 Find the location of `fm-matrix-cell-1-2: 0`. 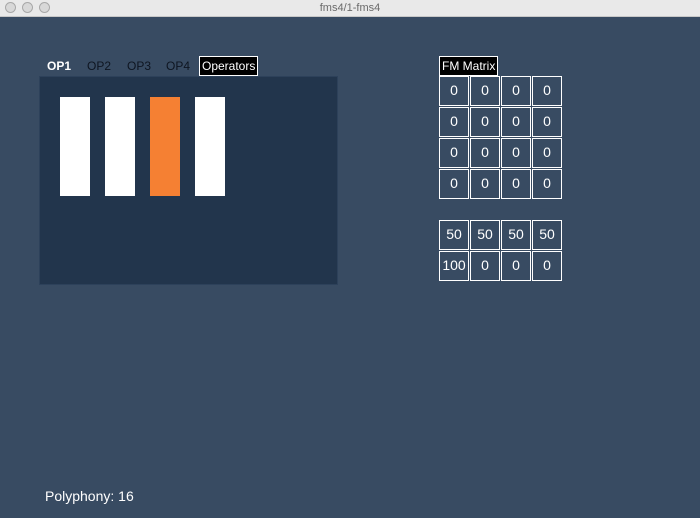

fm-matrix-cell-1-2: 0 is located at coordinates (485, 91).